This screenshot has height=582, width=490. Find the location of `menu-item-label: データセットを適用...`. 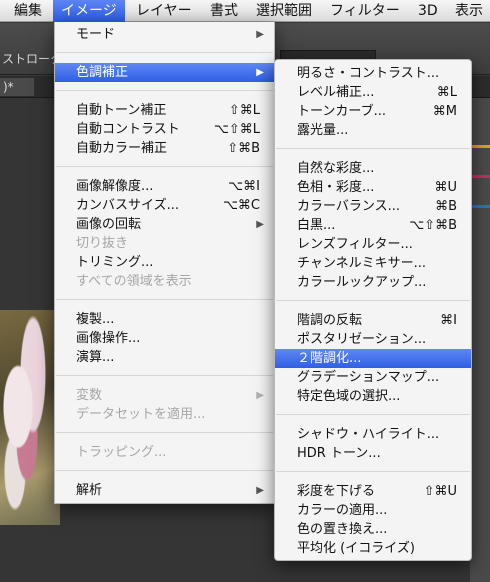

menu-item-label: データセットを適用... is located at coordinates (141, 414).